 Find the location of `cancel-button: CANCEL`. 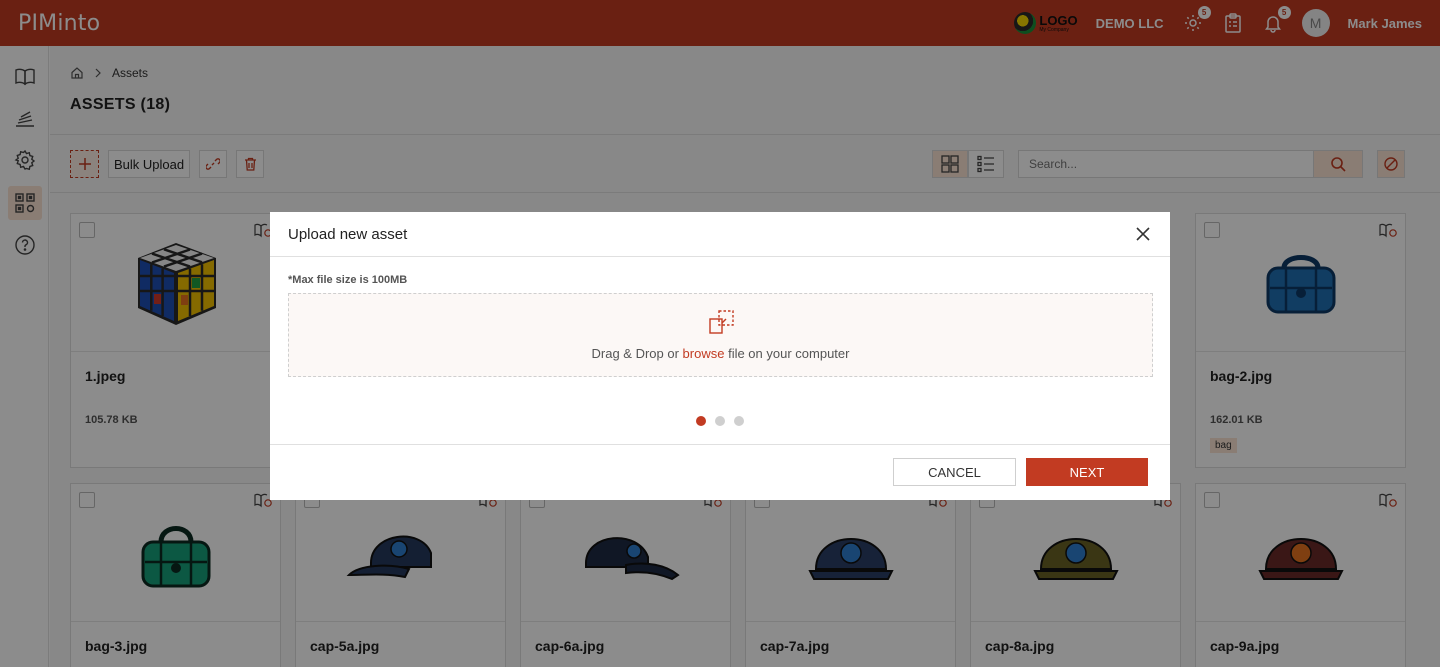

cancel-button: CANCEL is located at coordinates (954, 472).